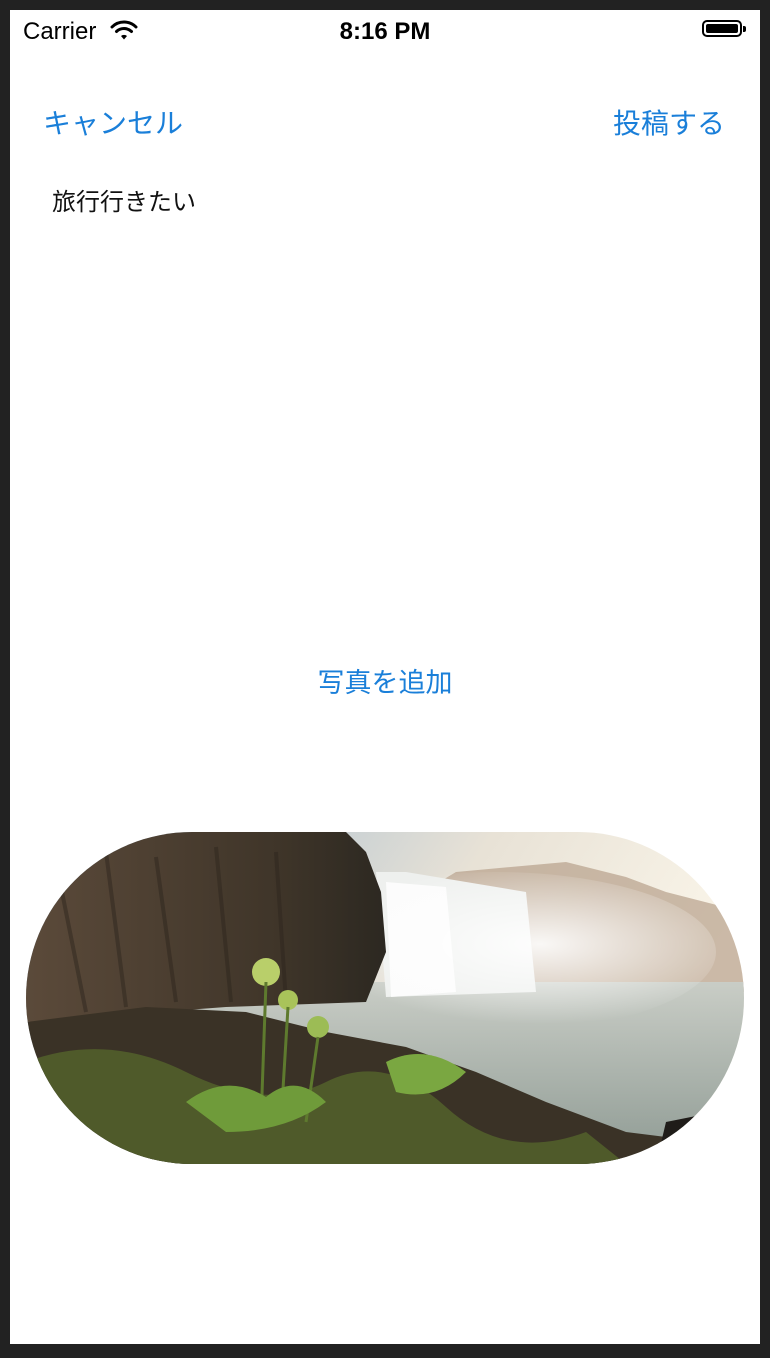 The width and height of the screenshot is (770, 1358). What do you see at coordinates (385, 680) in the screenshot?
I see `add-photo-button: 写真を追加` at bounding box center [385, 680].